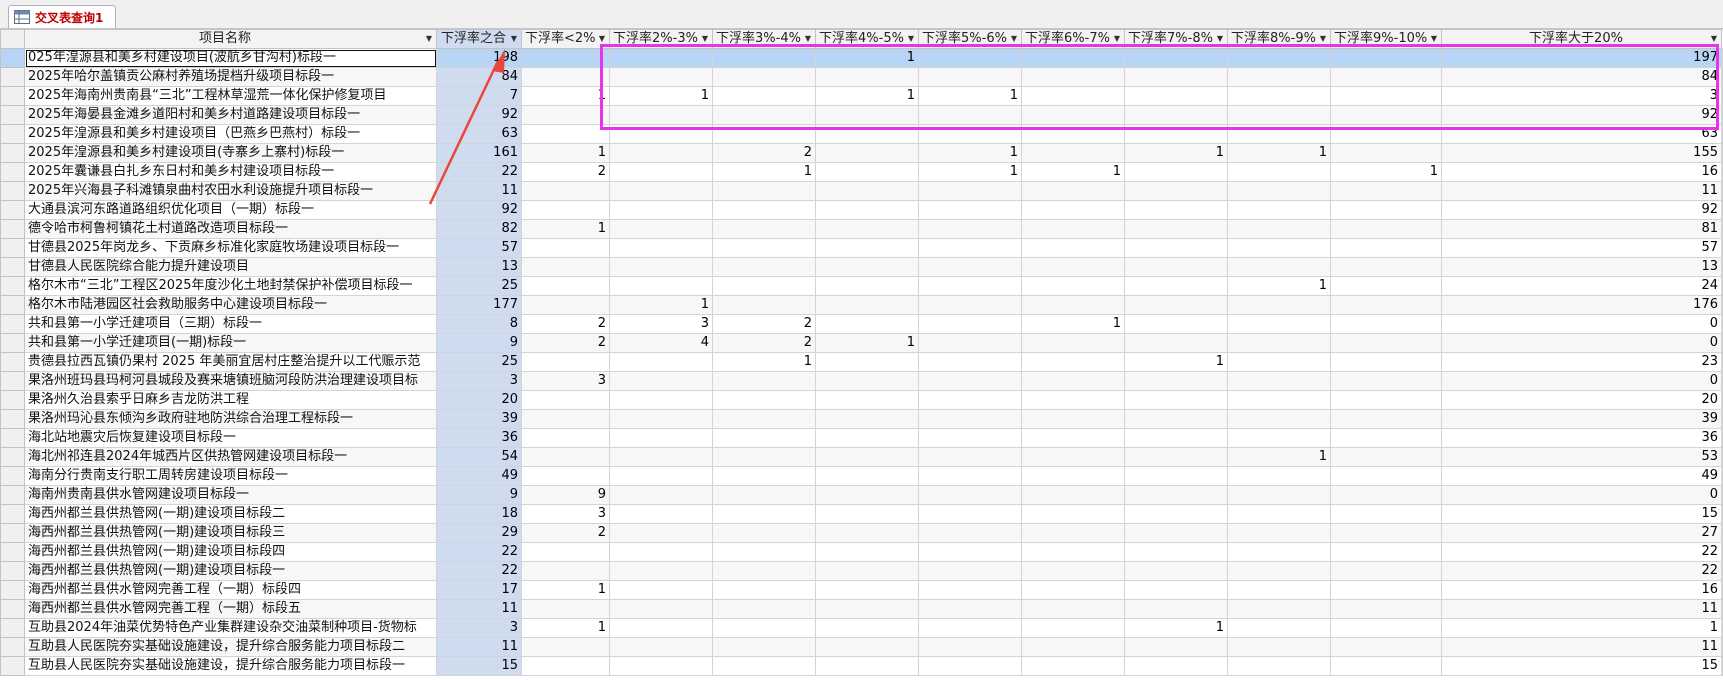 Image resolution: width=1723 pixels, height=680 pixels. Describe the element at coordinates (479, 400) in the screenshot. I see `cell-total: 20` at that location.